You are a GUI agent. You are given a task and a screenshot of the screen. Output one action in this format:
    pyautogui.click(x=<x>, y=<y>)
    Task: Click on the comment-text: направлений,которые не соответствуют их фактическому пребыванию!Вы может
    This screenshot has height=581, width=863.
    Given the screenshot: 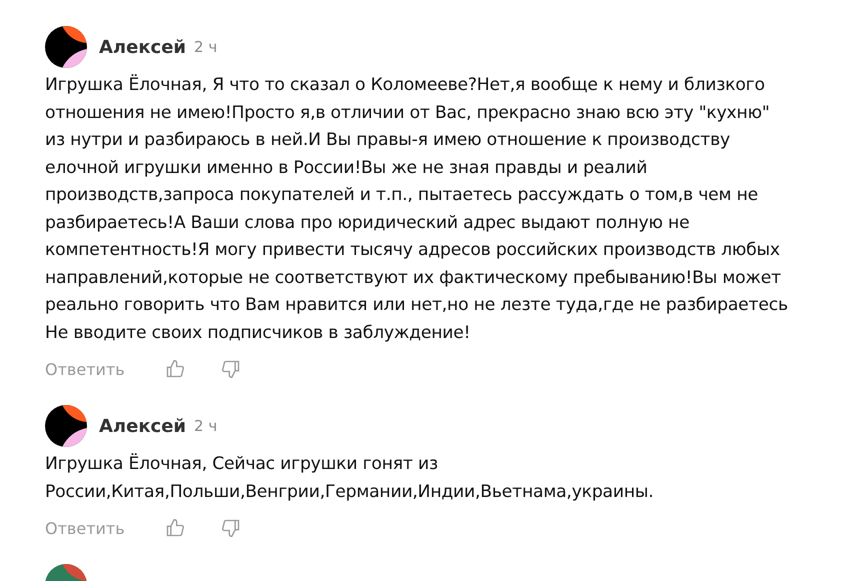 What is the action you would take?
    pyautogui.click(x=413, y=278)
    